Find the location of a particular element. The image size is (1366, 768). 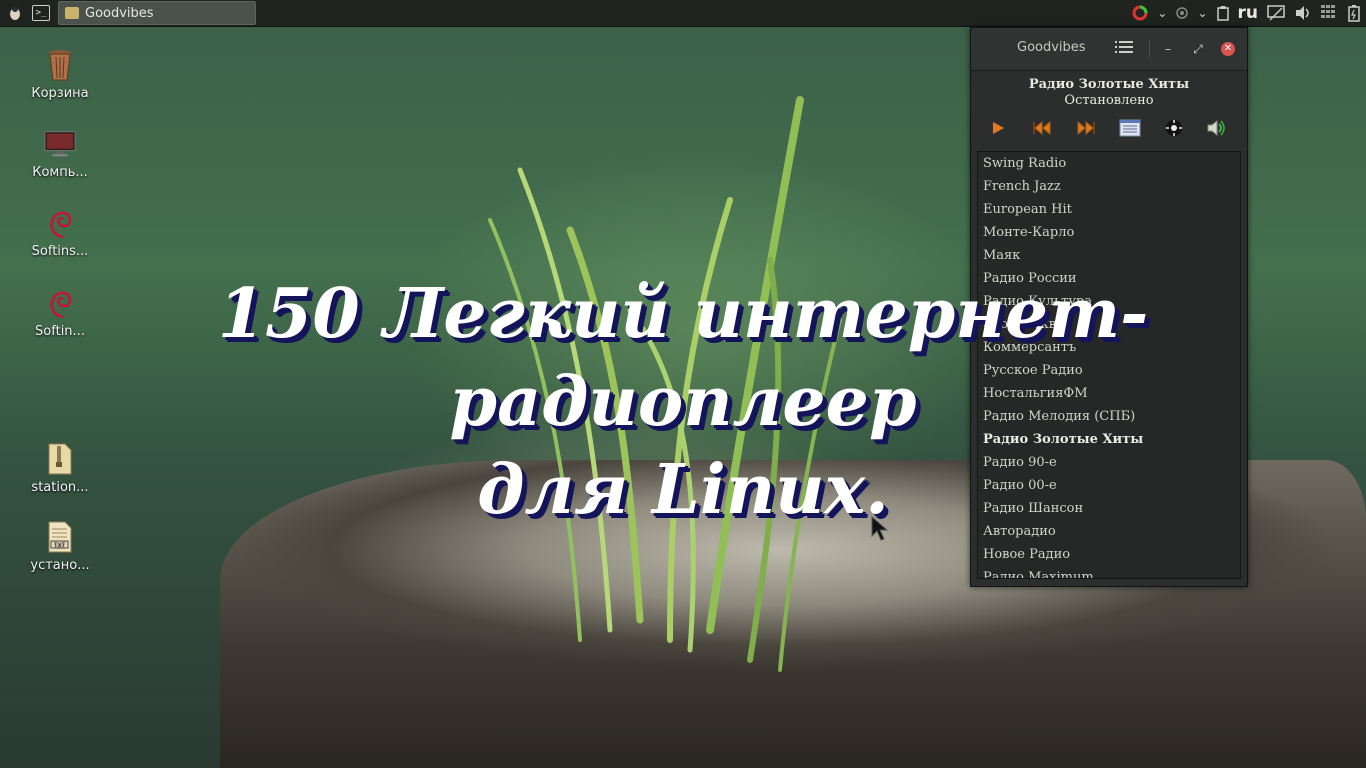

current-station: Радио Золотые Хиты is located at coordinates (1109, 84).